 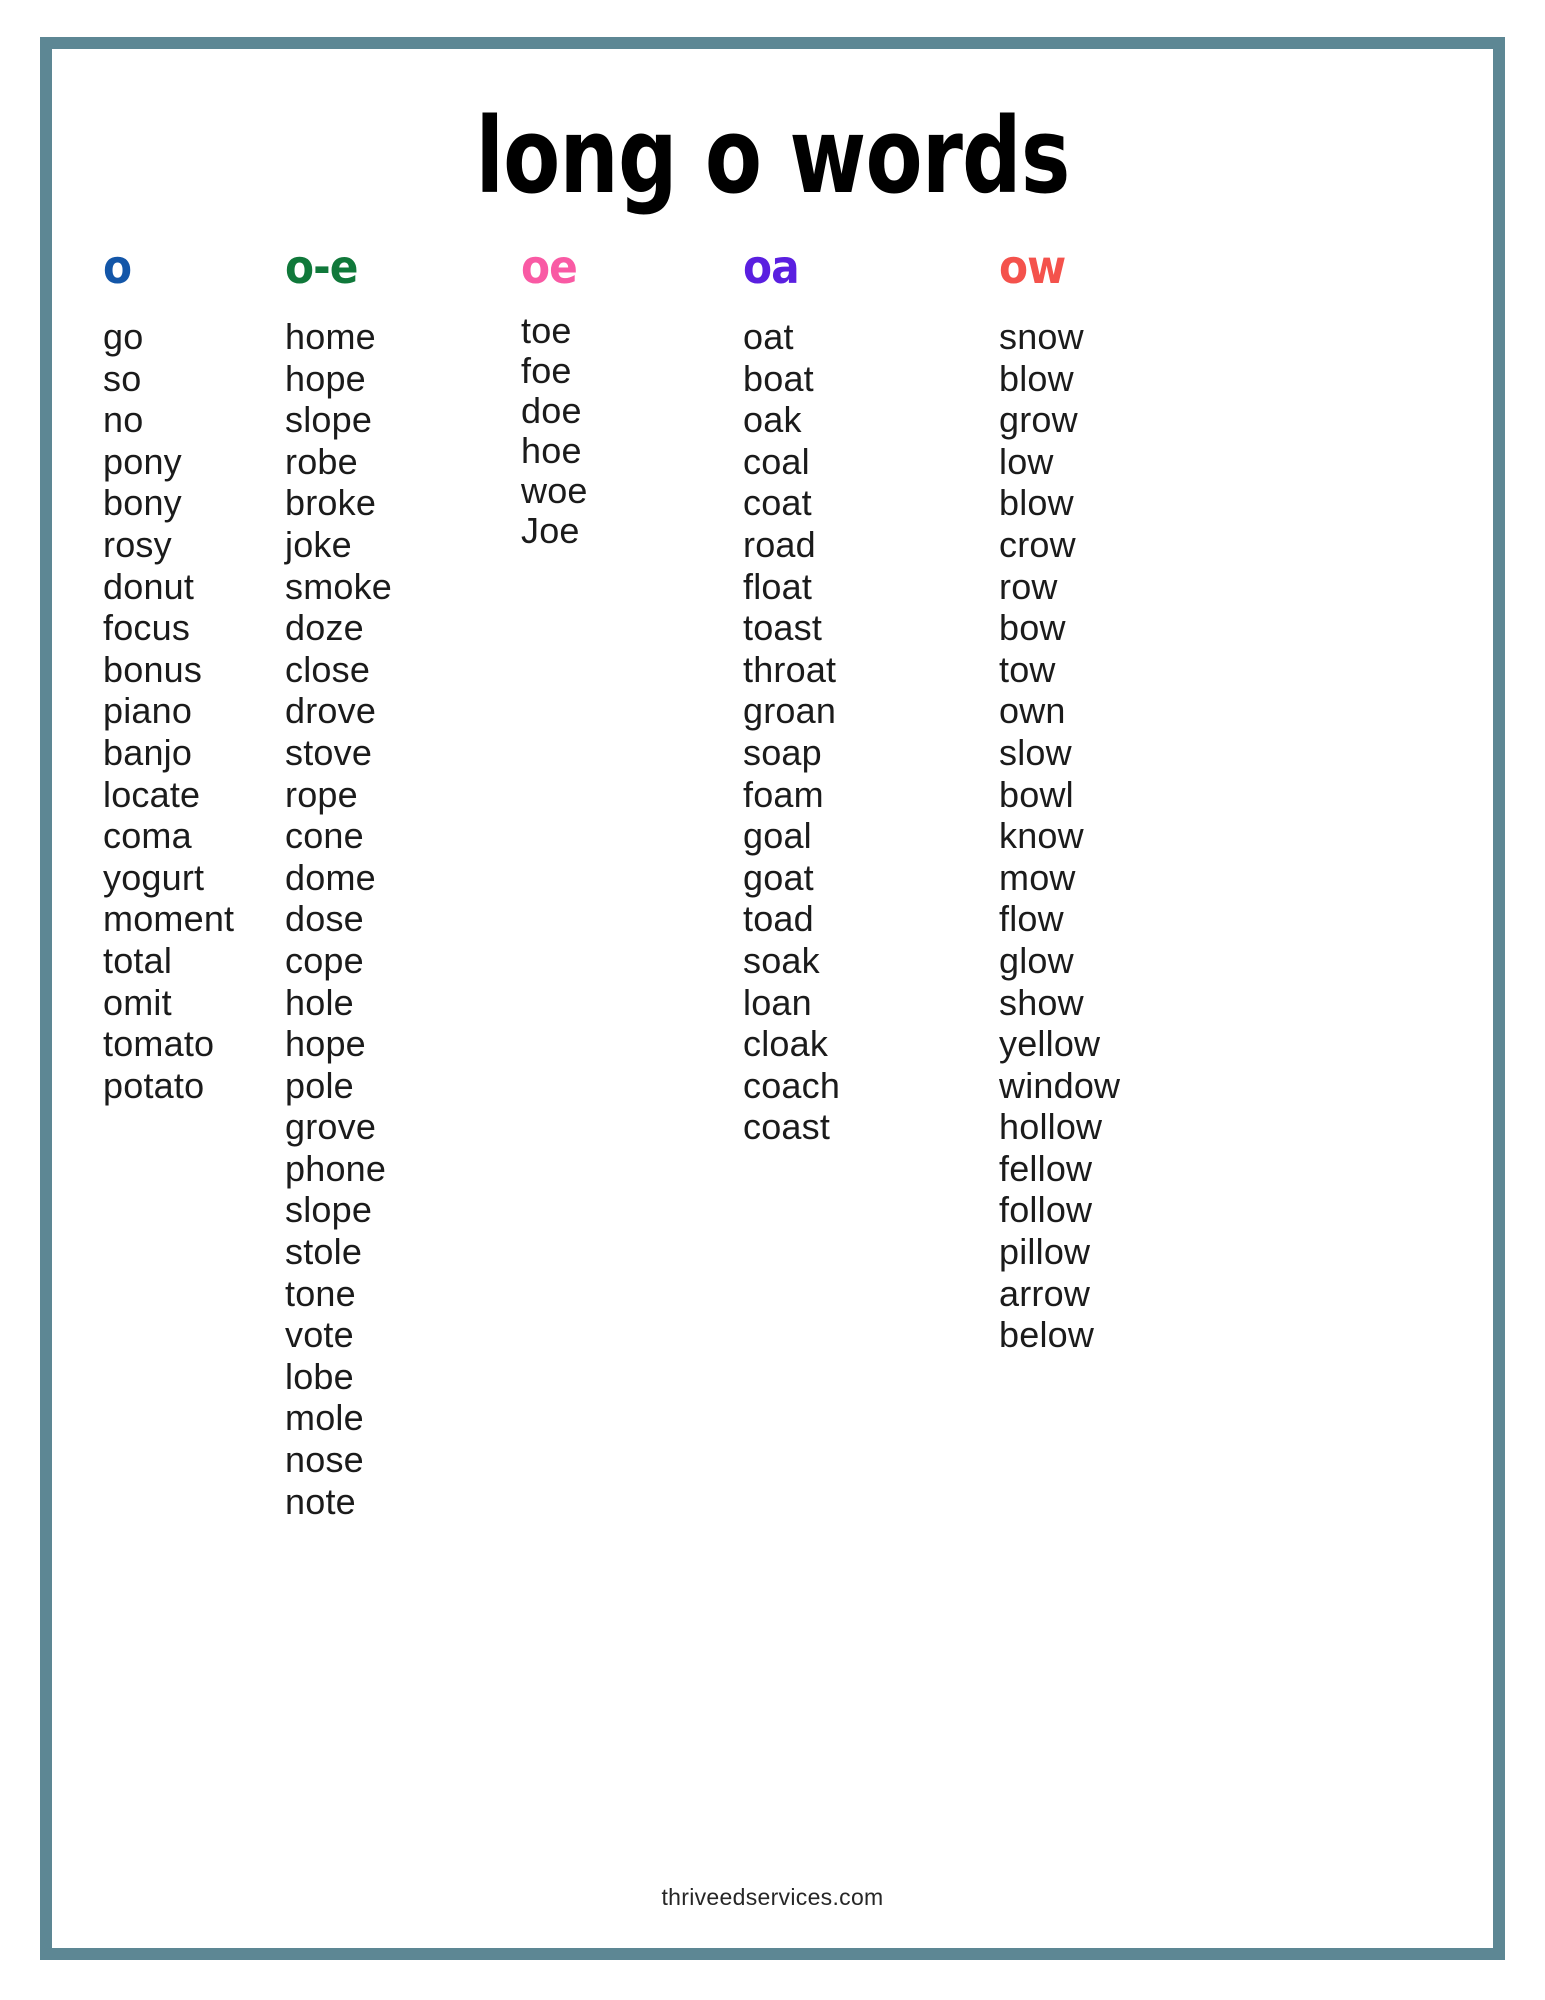 I want to click on word-item: banjo, so click(x=148, y=752).